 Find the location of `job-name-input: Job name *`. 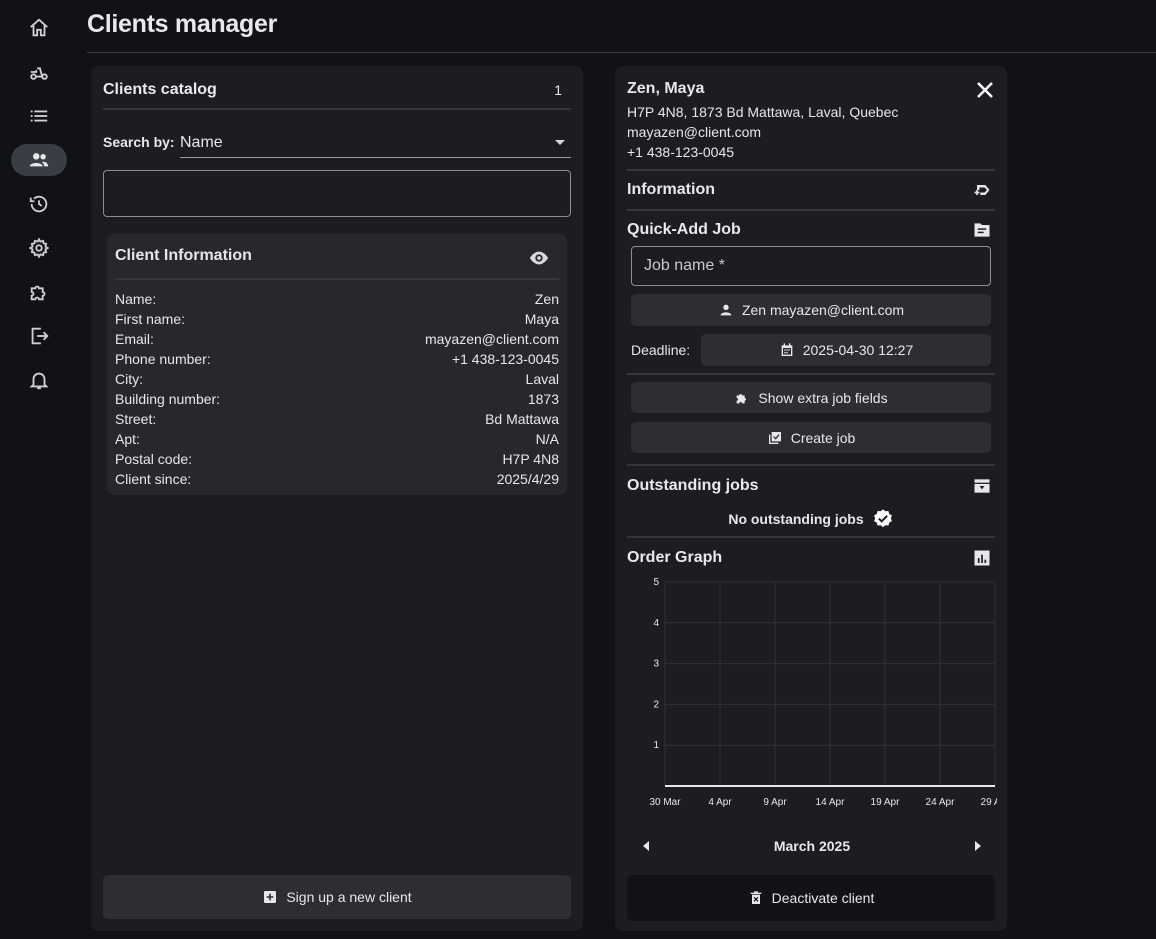

job-name-input: Job name * is located at coordinates (811, 266).